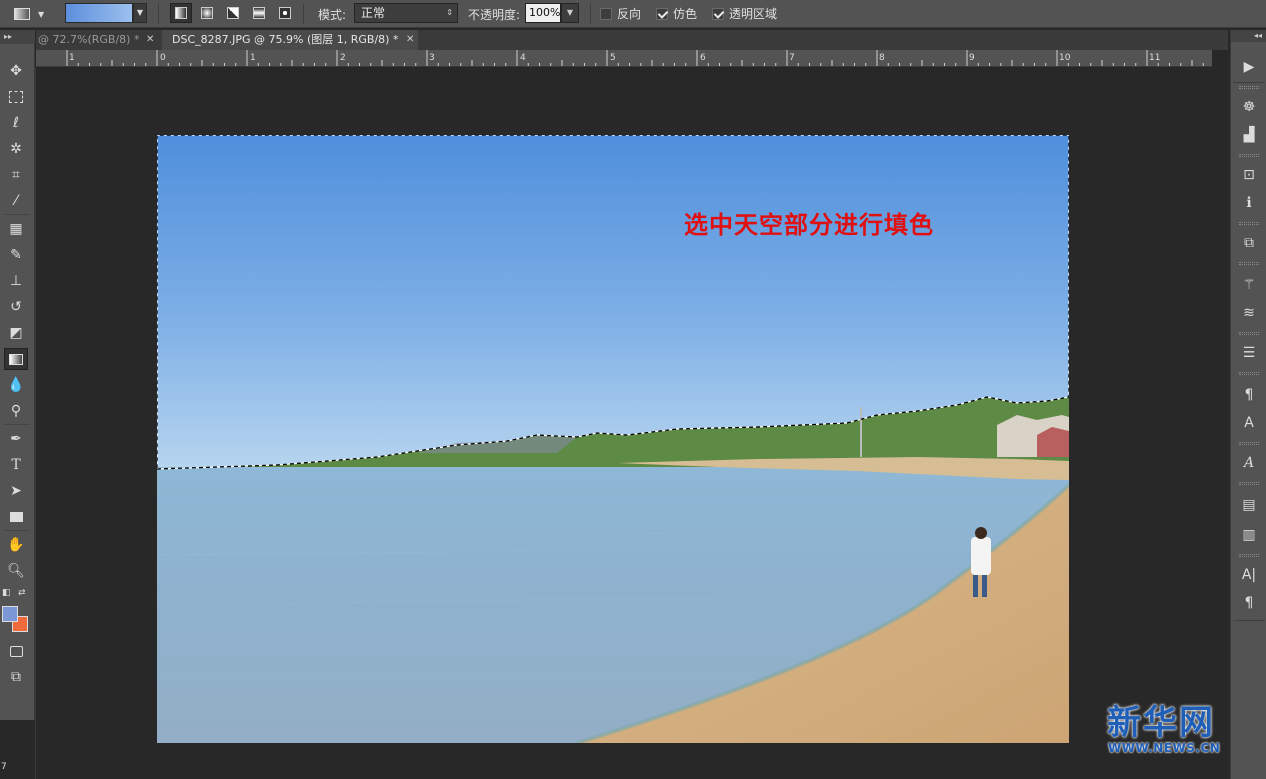 This screenshot has height=779, width=1266. What do you see at coordinates (523, 58) in the screenshot?
I see `ruler-label: 4` at bounding box center [523, 58].